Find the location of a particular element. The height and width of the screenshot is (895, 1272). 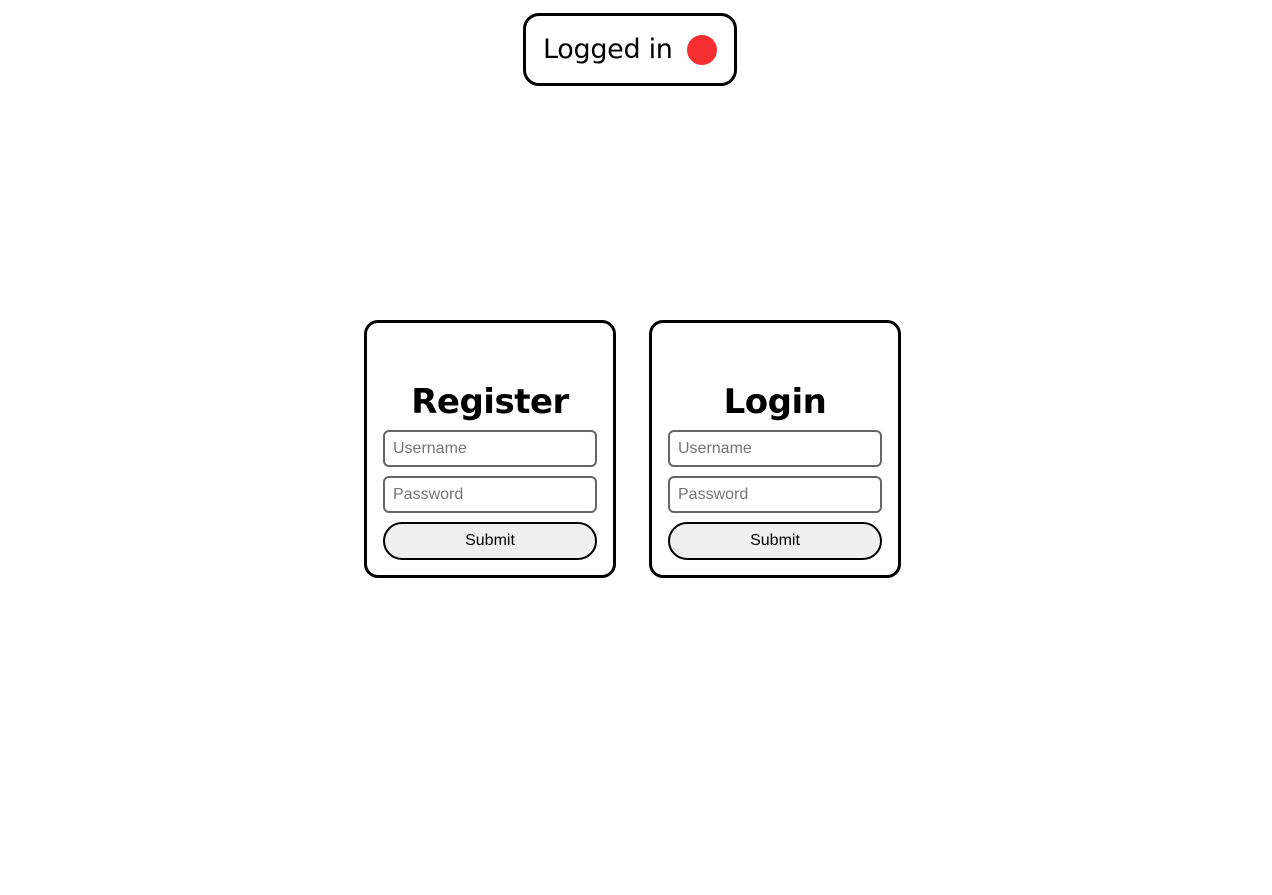

register-password-input is located at coordinates (490, 494).